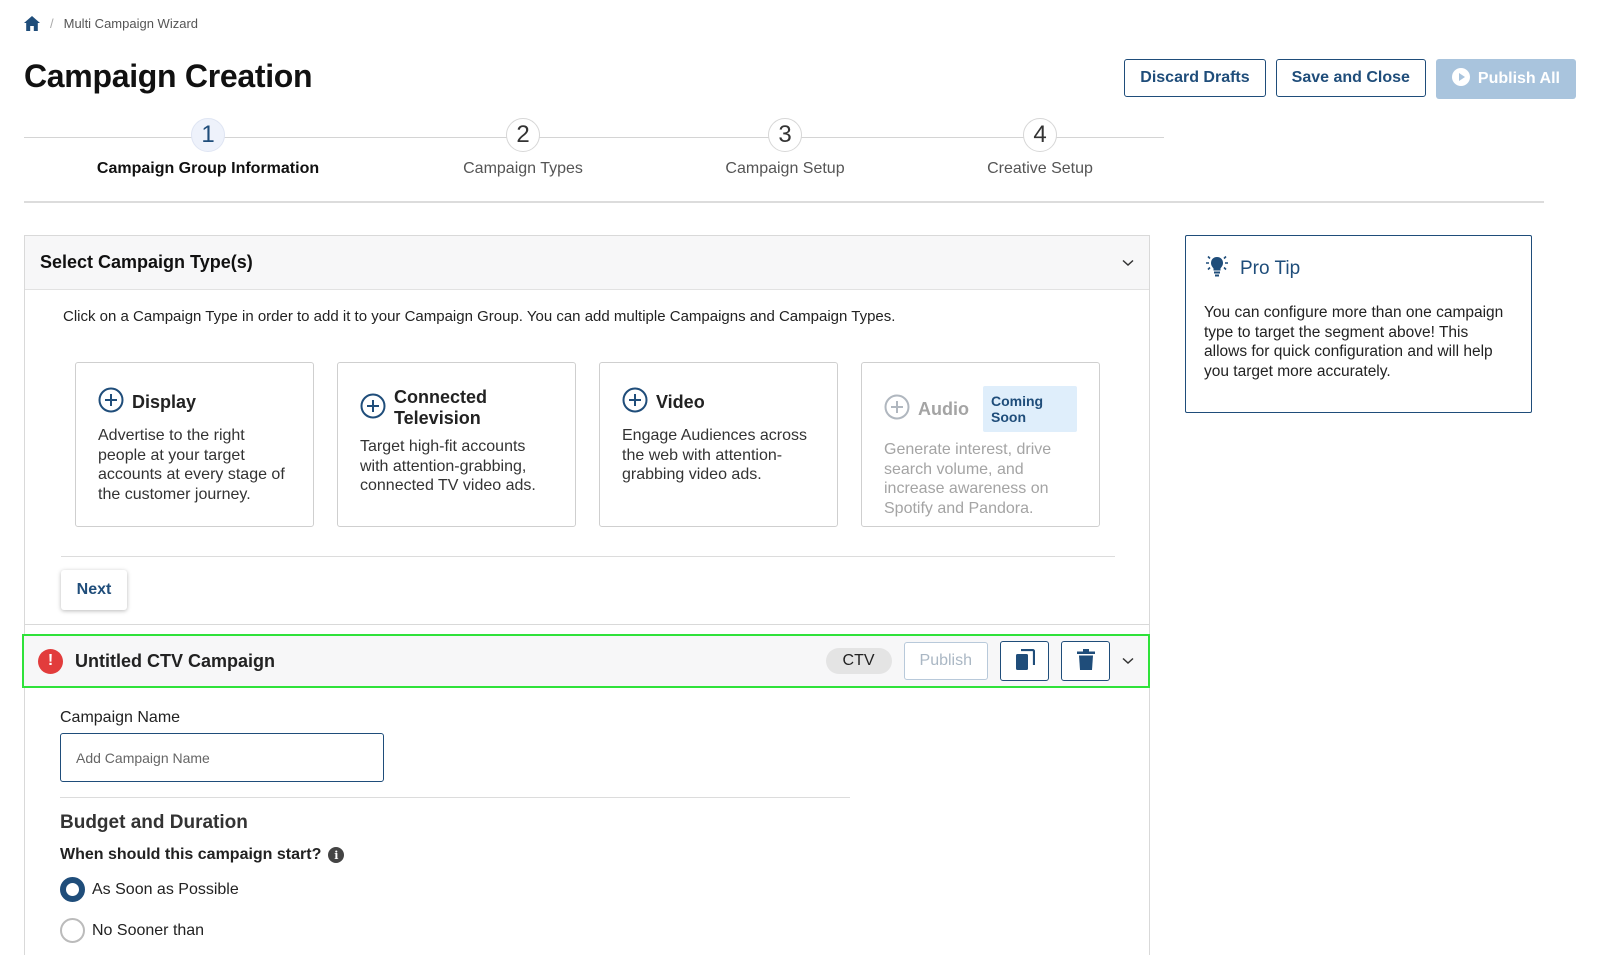 The image size is (1600, 955). Describe the element at coordinates (587, 263) in the screenshot. I see `select-campaign-types-header: Select Campaign Type(s)` at that location.